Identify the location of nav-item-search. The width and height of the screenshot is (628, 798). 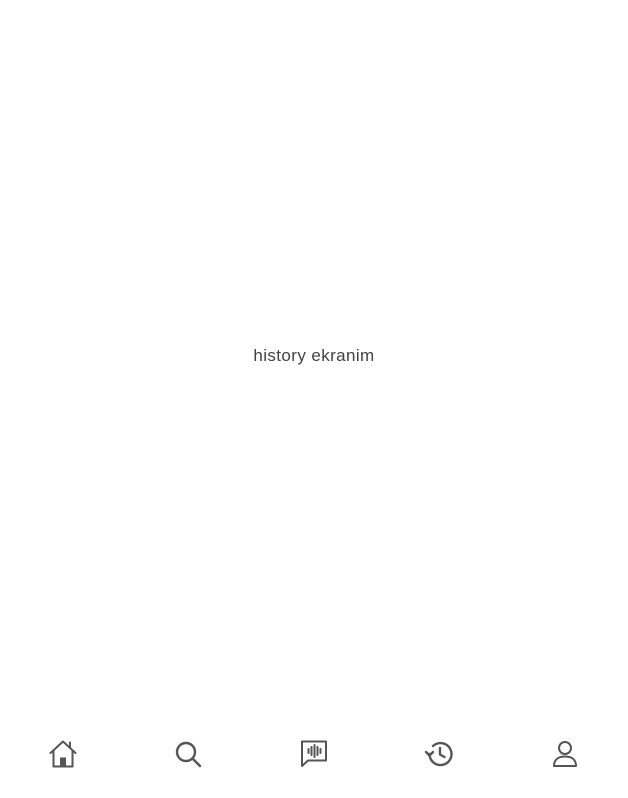
(189, 755).